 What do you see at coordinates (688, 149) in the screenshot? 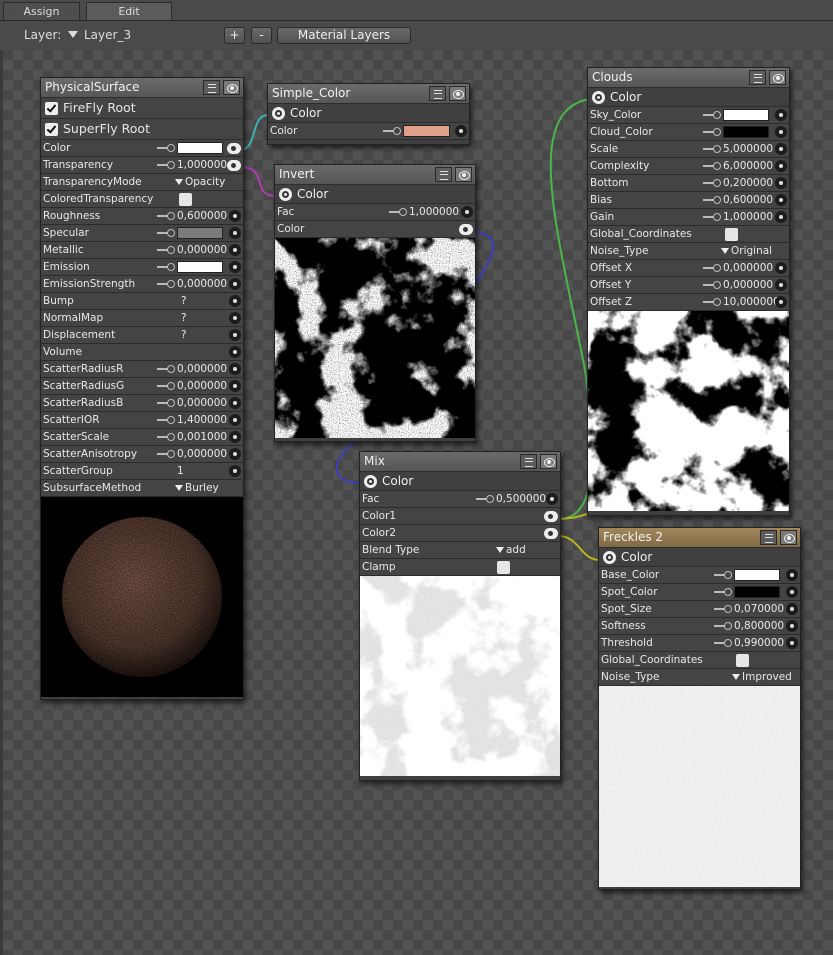
I see `param-row: Scale 5,000000` at bounding box center [688, 149].